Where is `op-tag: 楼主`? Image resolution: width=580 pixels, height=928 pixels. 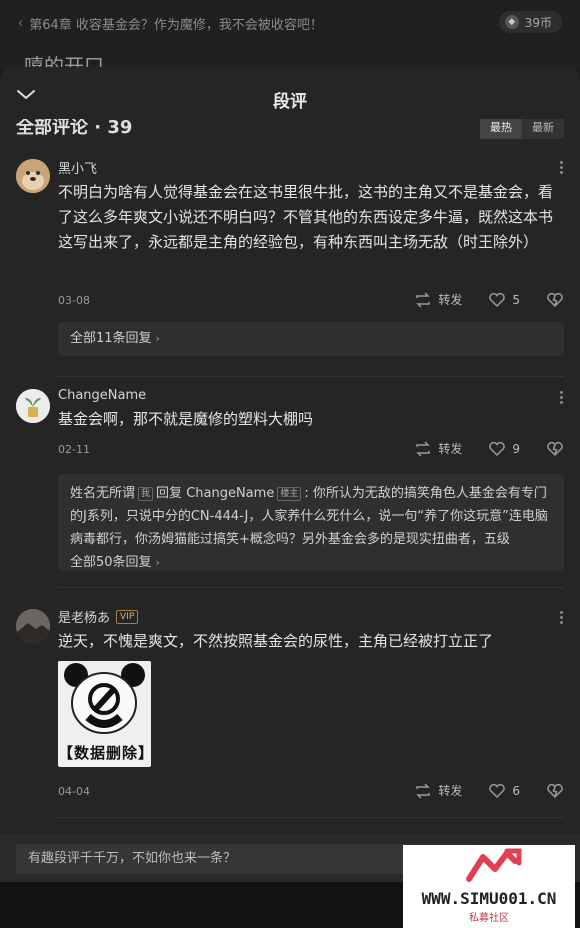 op-tag: 楼主 is located at coordinates (289, 494).